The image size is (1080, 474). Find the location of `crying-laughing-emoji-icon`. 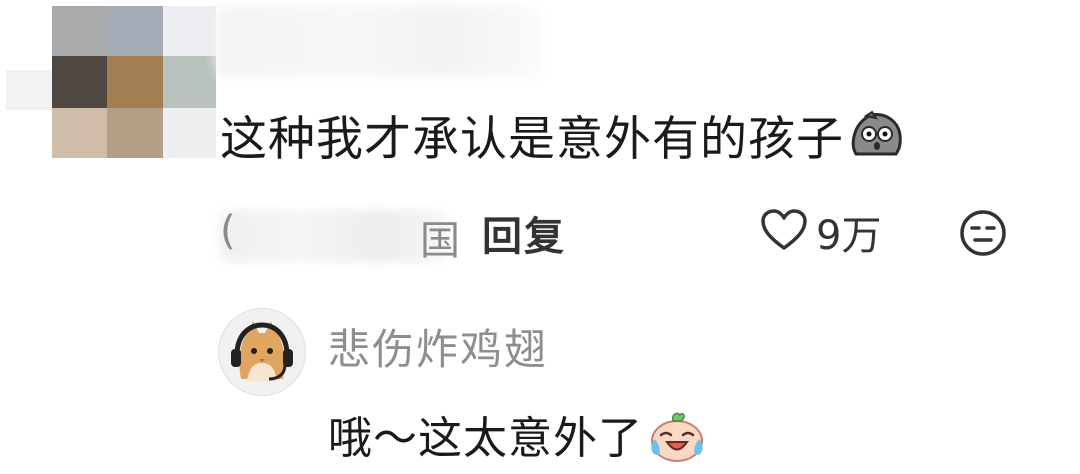

crying-laughing-emoji-icon is located at coordinates (677, 441).